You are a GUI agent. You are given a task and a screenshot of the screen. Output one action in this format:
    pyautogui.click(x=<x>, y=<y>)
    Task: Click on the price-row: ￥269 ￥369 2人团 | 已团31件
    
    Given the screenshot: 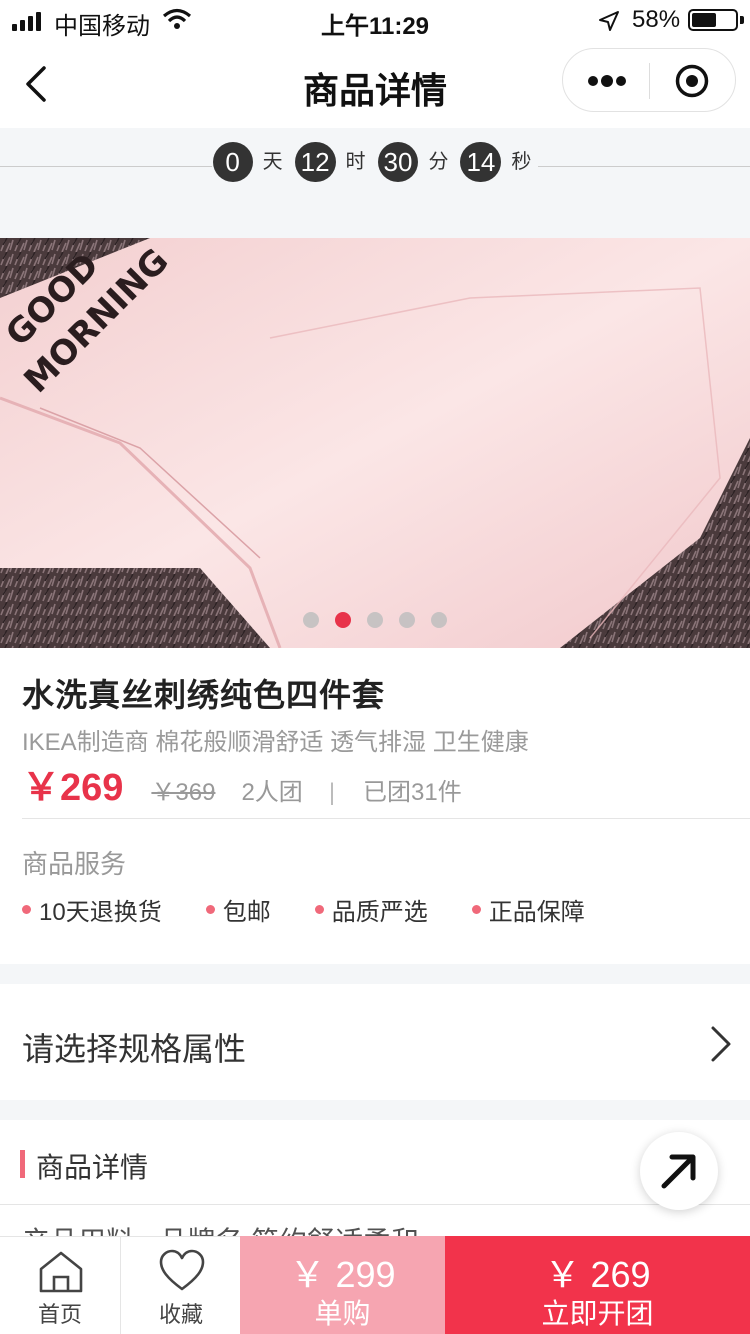 What is the action you would take?
    pyautogui.click(x=242, y=782)
    